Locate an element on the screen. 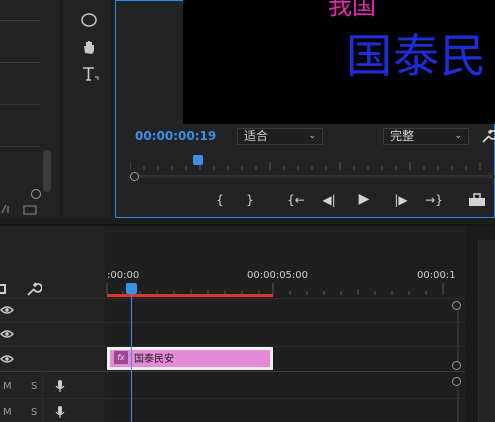  ellipse-tool-icon is located at coordinates (89, 20).